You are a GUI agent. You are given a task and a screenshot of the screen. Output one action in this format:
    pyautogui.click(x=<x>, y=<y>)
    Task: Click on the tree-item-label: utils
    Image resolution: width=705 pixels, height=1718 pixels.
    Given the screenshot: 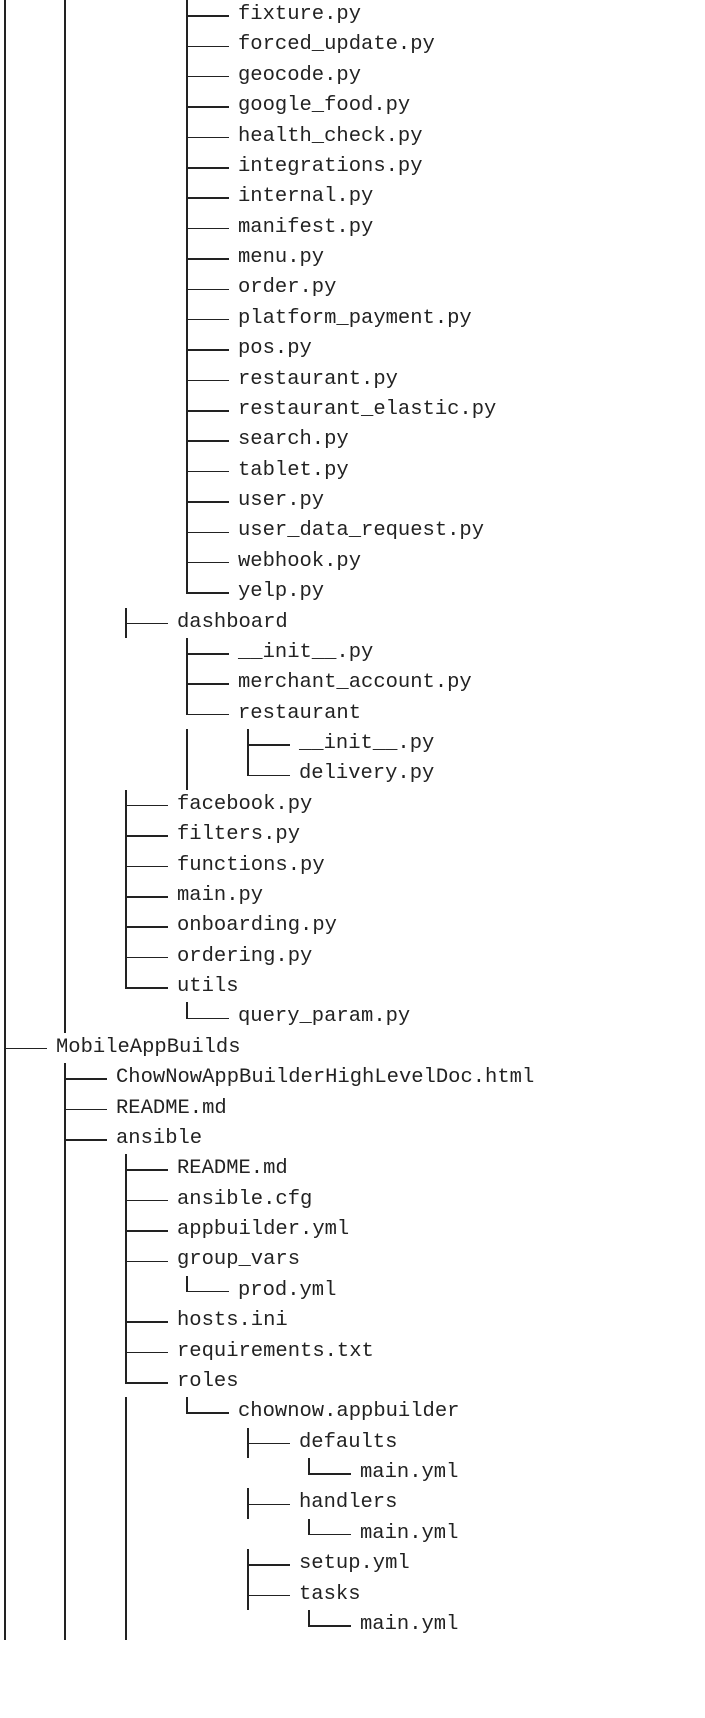 What is the action you would take?
    pyautogui.click(x=208, y=986)
    